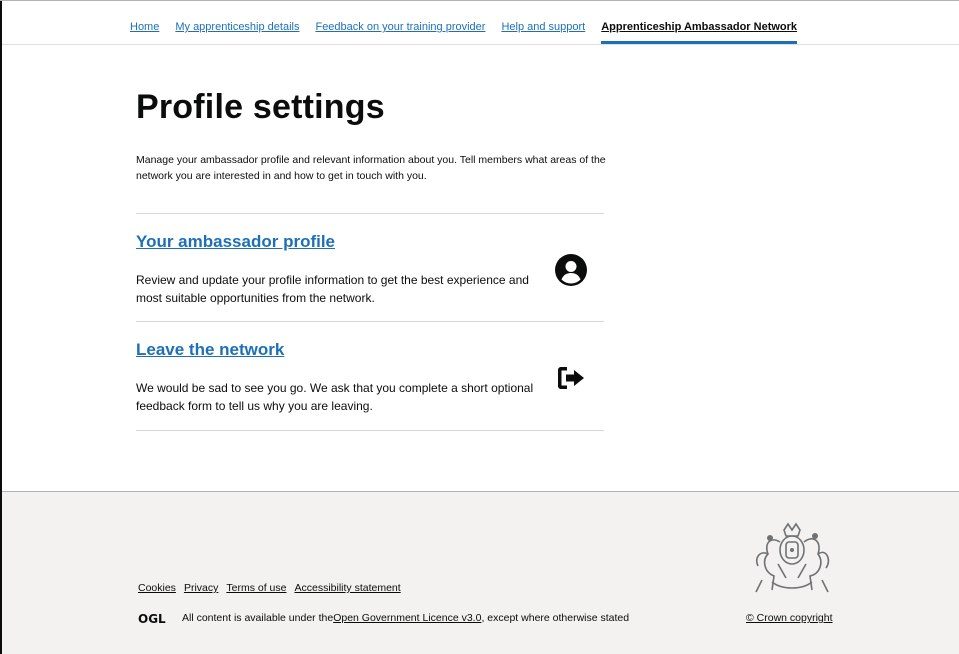 This screenshot has width=959, height=654. I want to click on page-title: Profile settings, so click(260, 107).